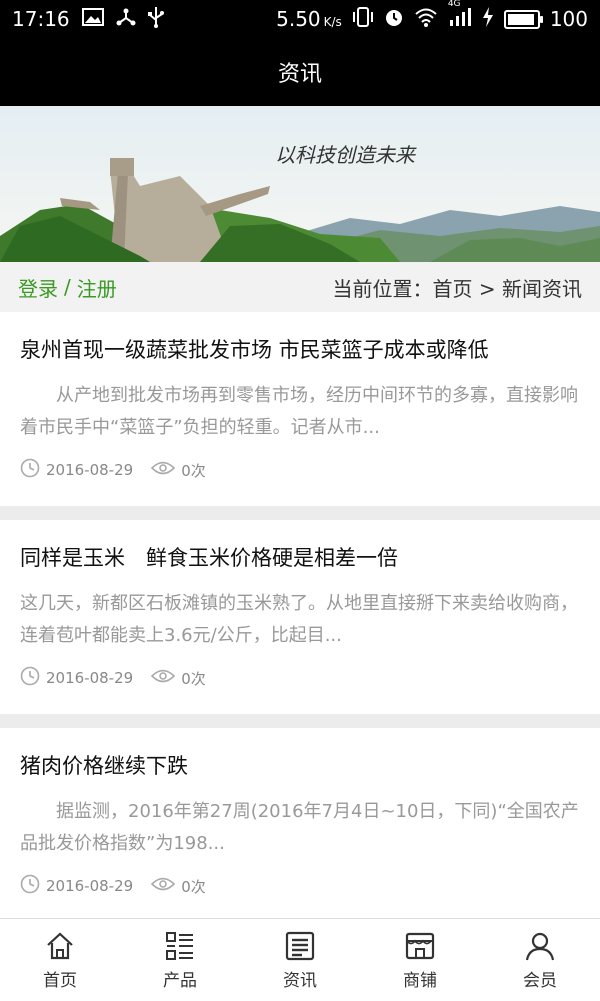  I want to click on charging-icon, so click(488, 19).